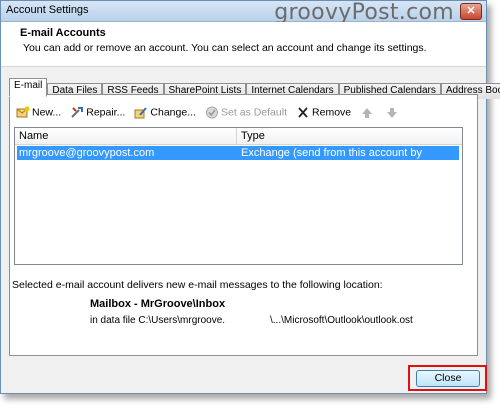  Describe the element at coordinates (253, 136) in the screenshot. I see `column-header-type: Type` at that location.